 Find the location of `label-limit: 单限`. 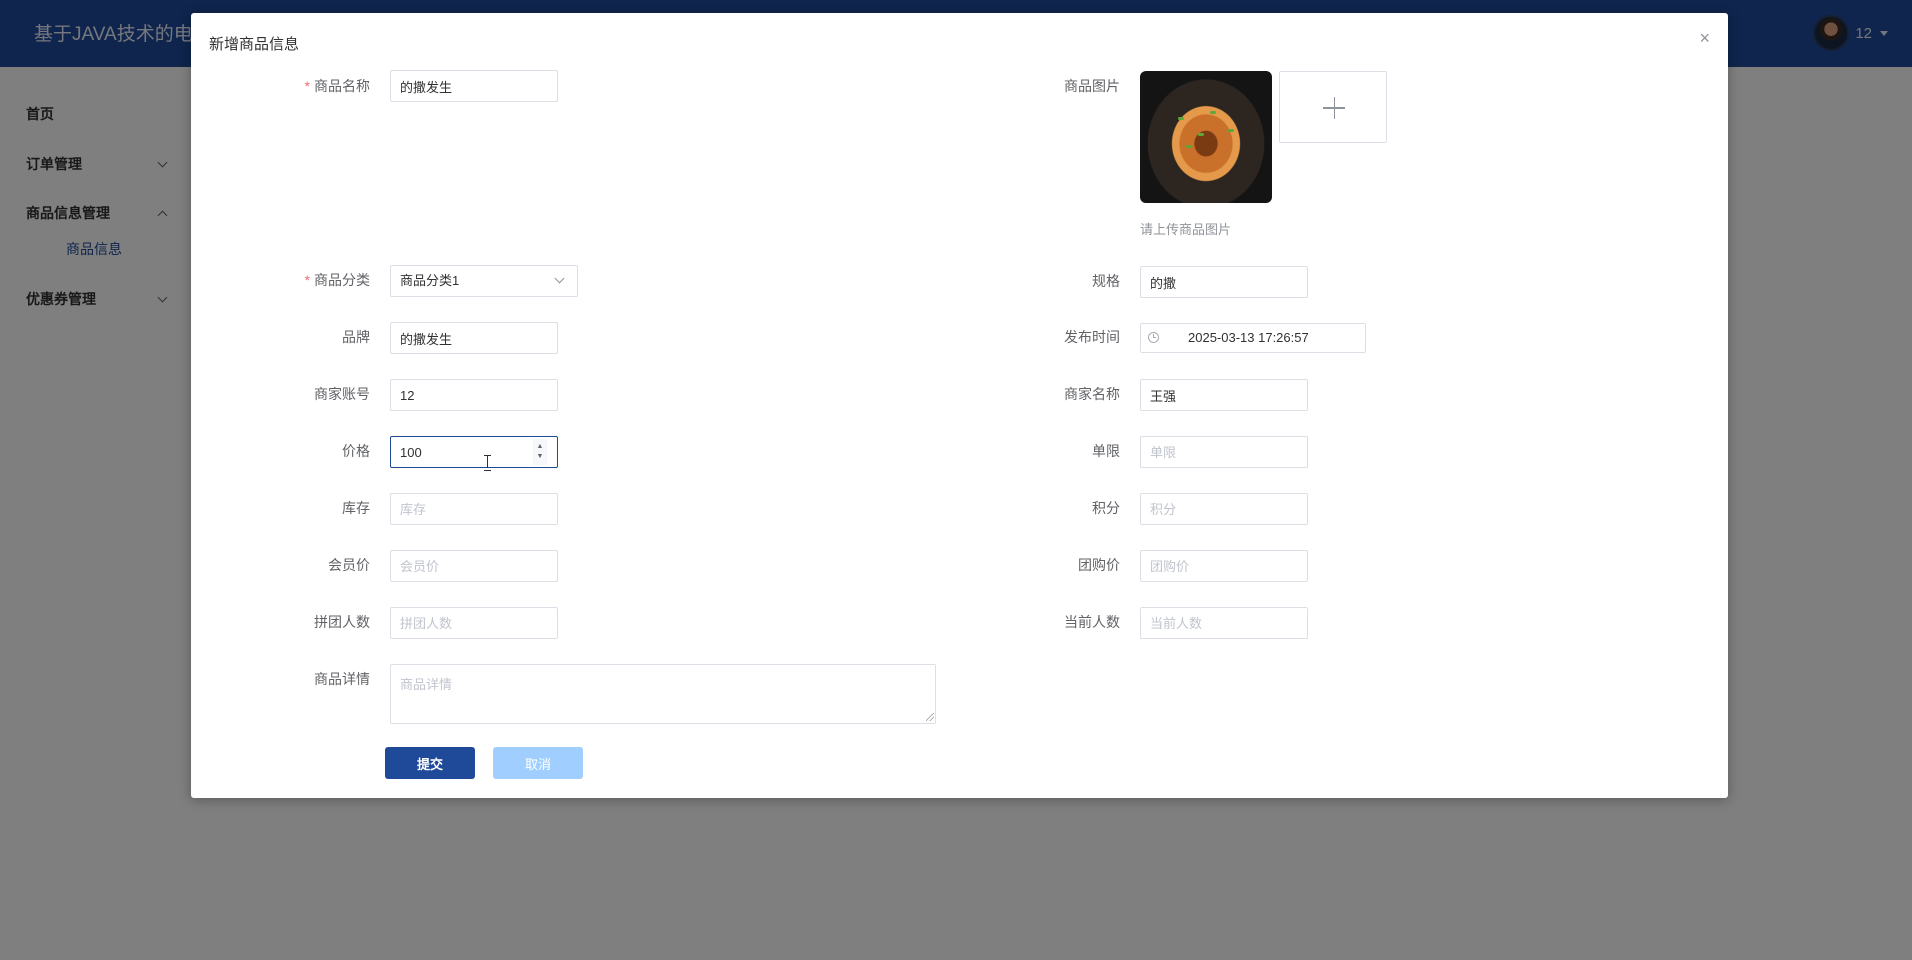

label-limit: 单限 is located at coordinates (1106, 451).